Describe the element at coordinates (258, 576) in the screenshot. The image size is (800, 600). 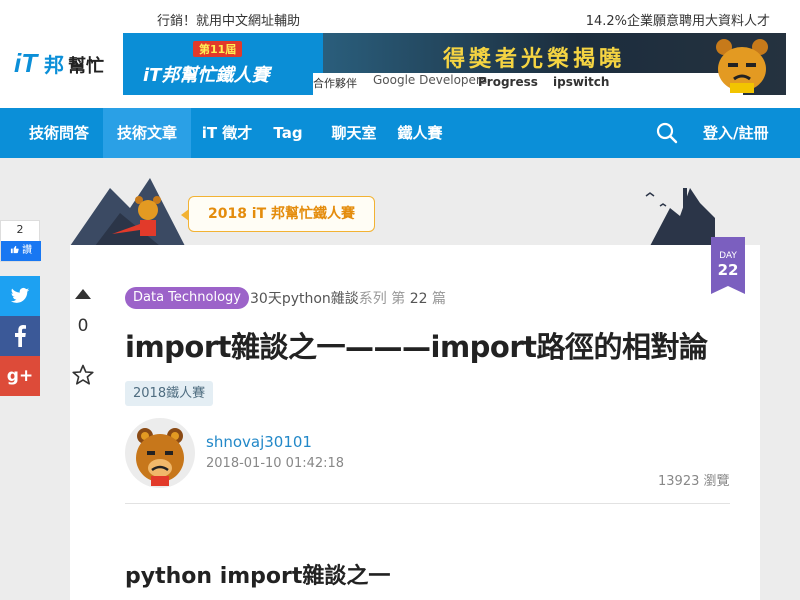
I see `article-section-heading: python import雜談之一` at that location.